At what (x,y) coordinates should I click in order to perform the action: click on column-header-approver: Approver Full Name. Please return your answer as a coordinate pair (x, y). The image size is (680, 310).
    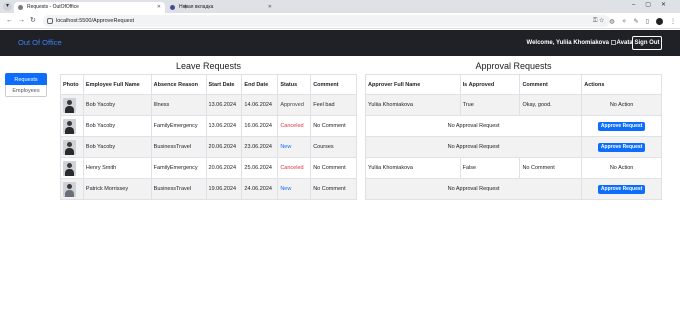
    Looking at the image, I should click on (413, 84).